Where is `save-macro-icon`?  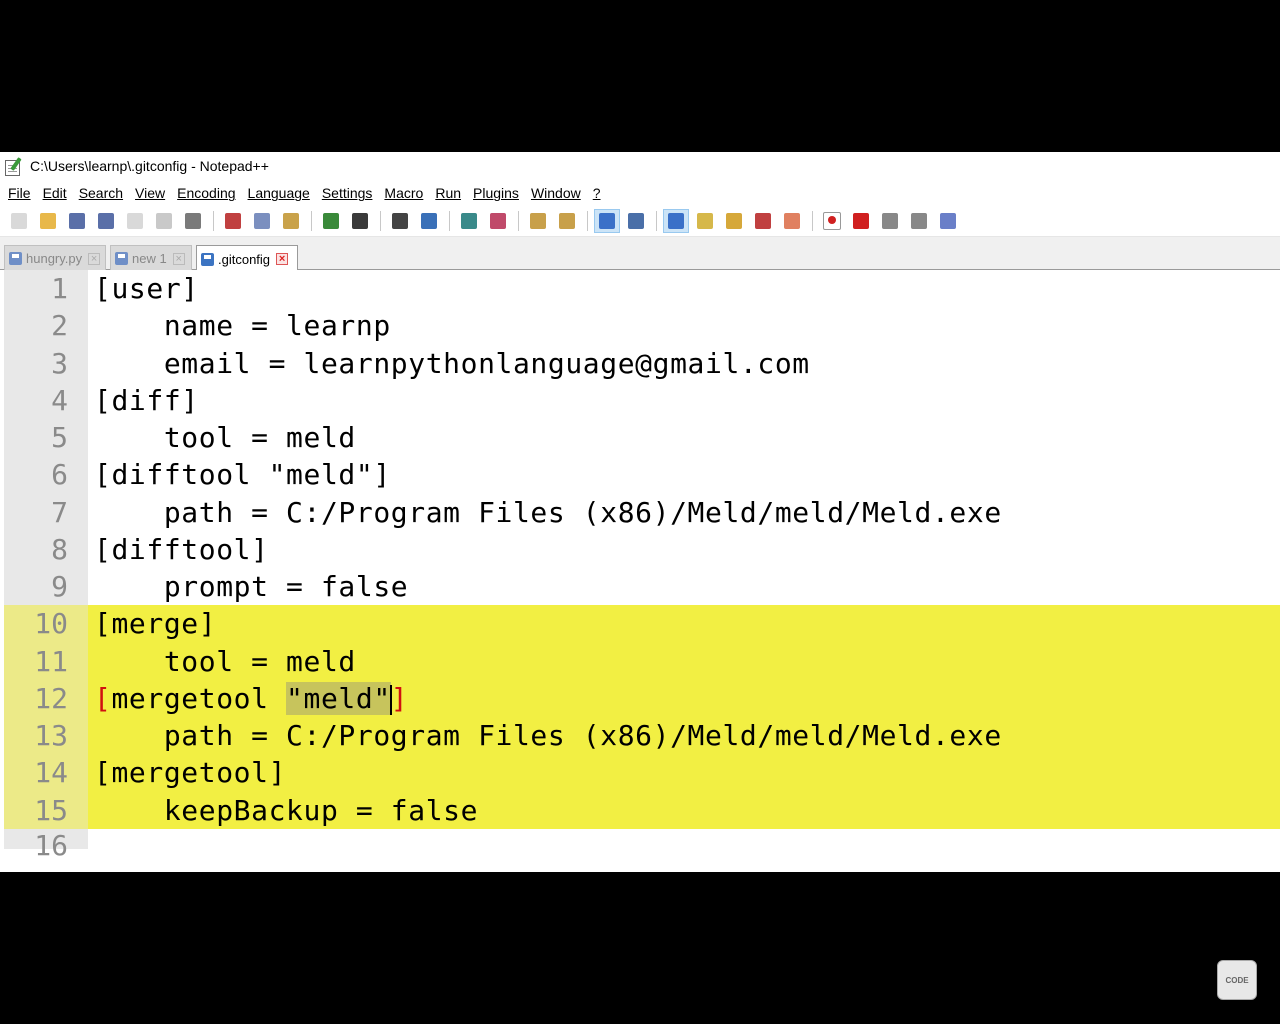 save-macro-icon is located at coordinates (948, 221).